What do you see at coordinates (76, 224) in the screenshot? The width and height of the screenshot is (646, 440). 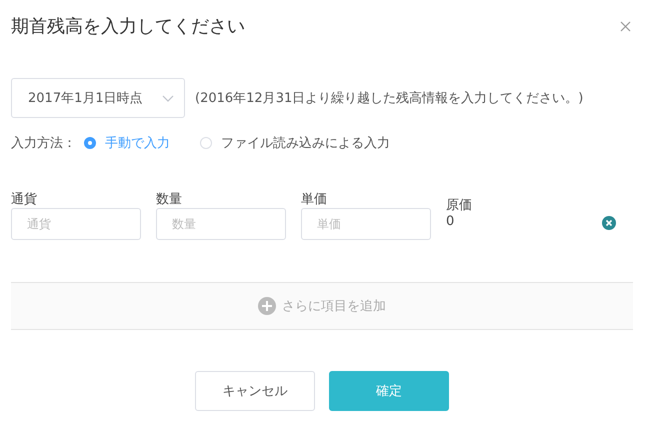 I see `input-field: 通貨` at bounding box center [76, 224].